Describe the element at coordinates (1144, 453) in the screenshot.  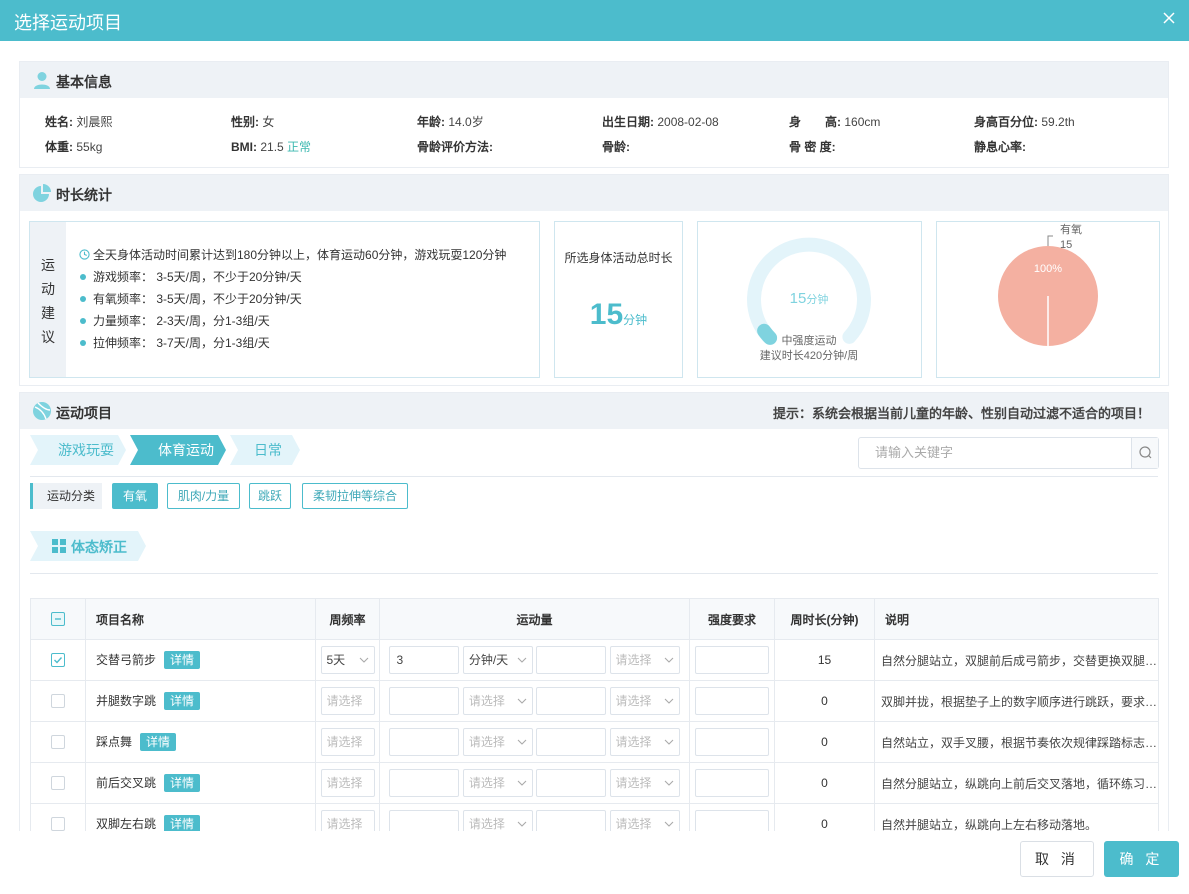
I see `search-button` at that location.